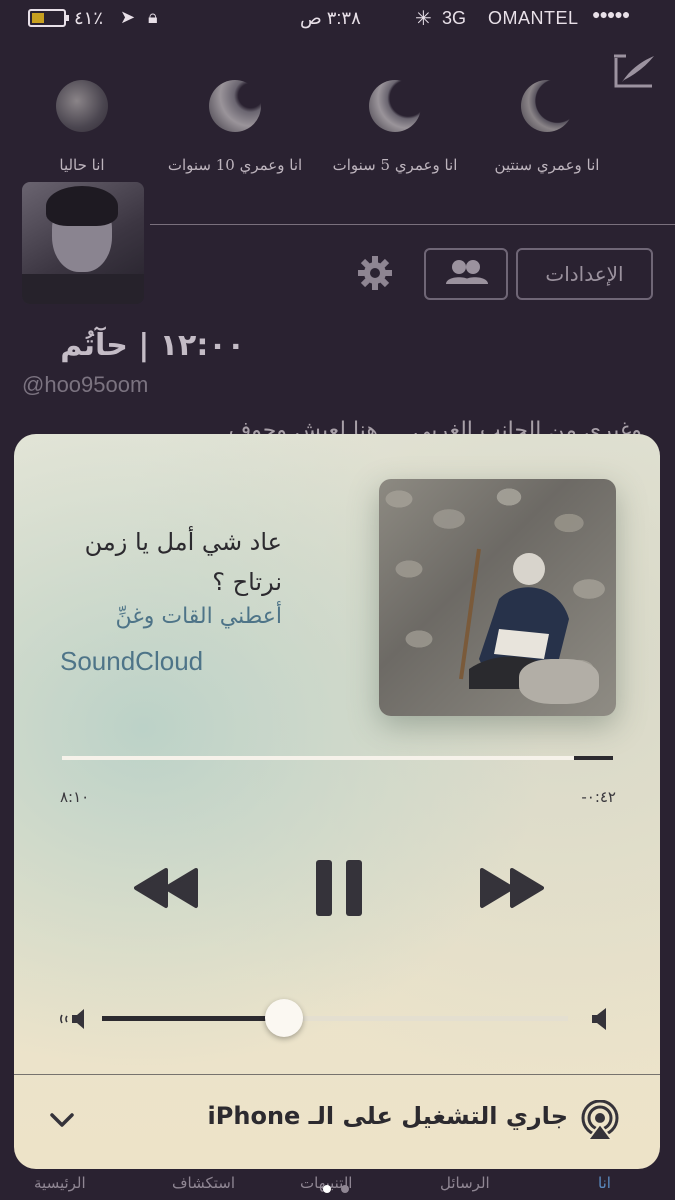 The height and width of the screenshot is (1200, 675). Describe the element at coordinates (533, 18) in the screenshot. I see `carrier-name: OMANTEL` at that location.